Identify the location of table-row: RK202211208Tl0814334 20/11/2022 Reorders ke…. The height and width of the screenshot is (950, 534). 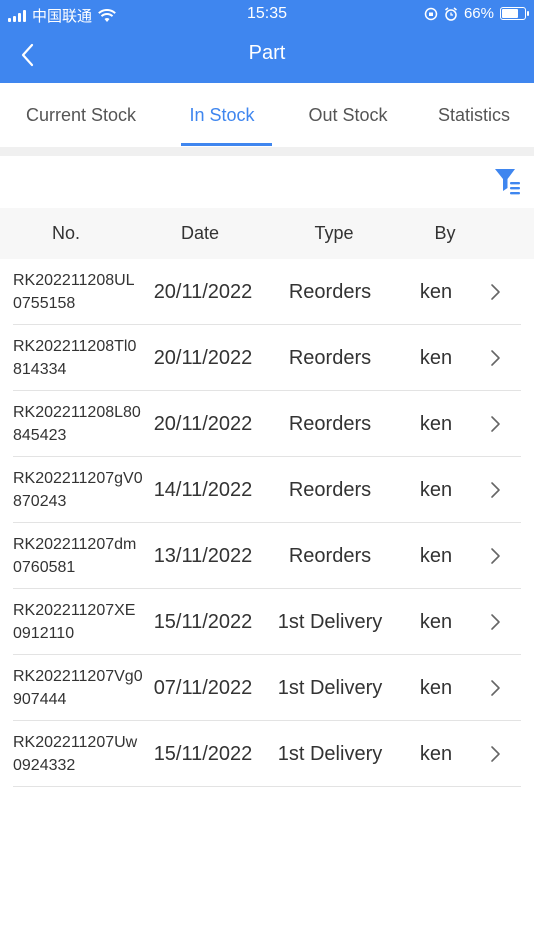
(267, 358).